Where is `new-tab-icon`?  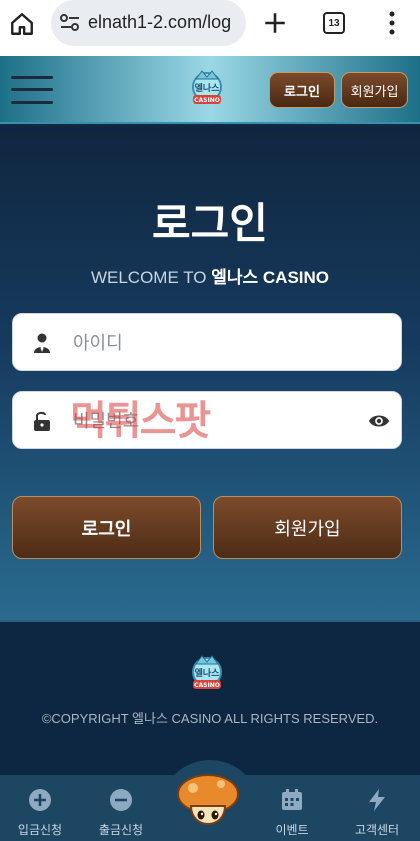
new-tab-icon is located at coordinates (275, 23).